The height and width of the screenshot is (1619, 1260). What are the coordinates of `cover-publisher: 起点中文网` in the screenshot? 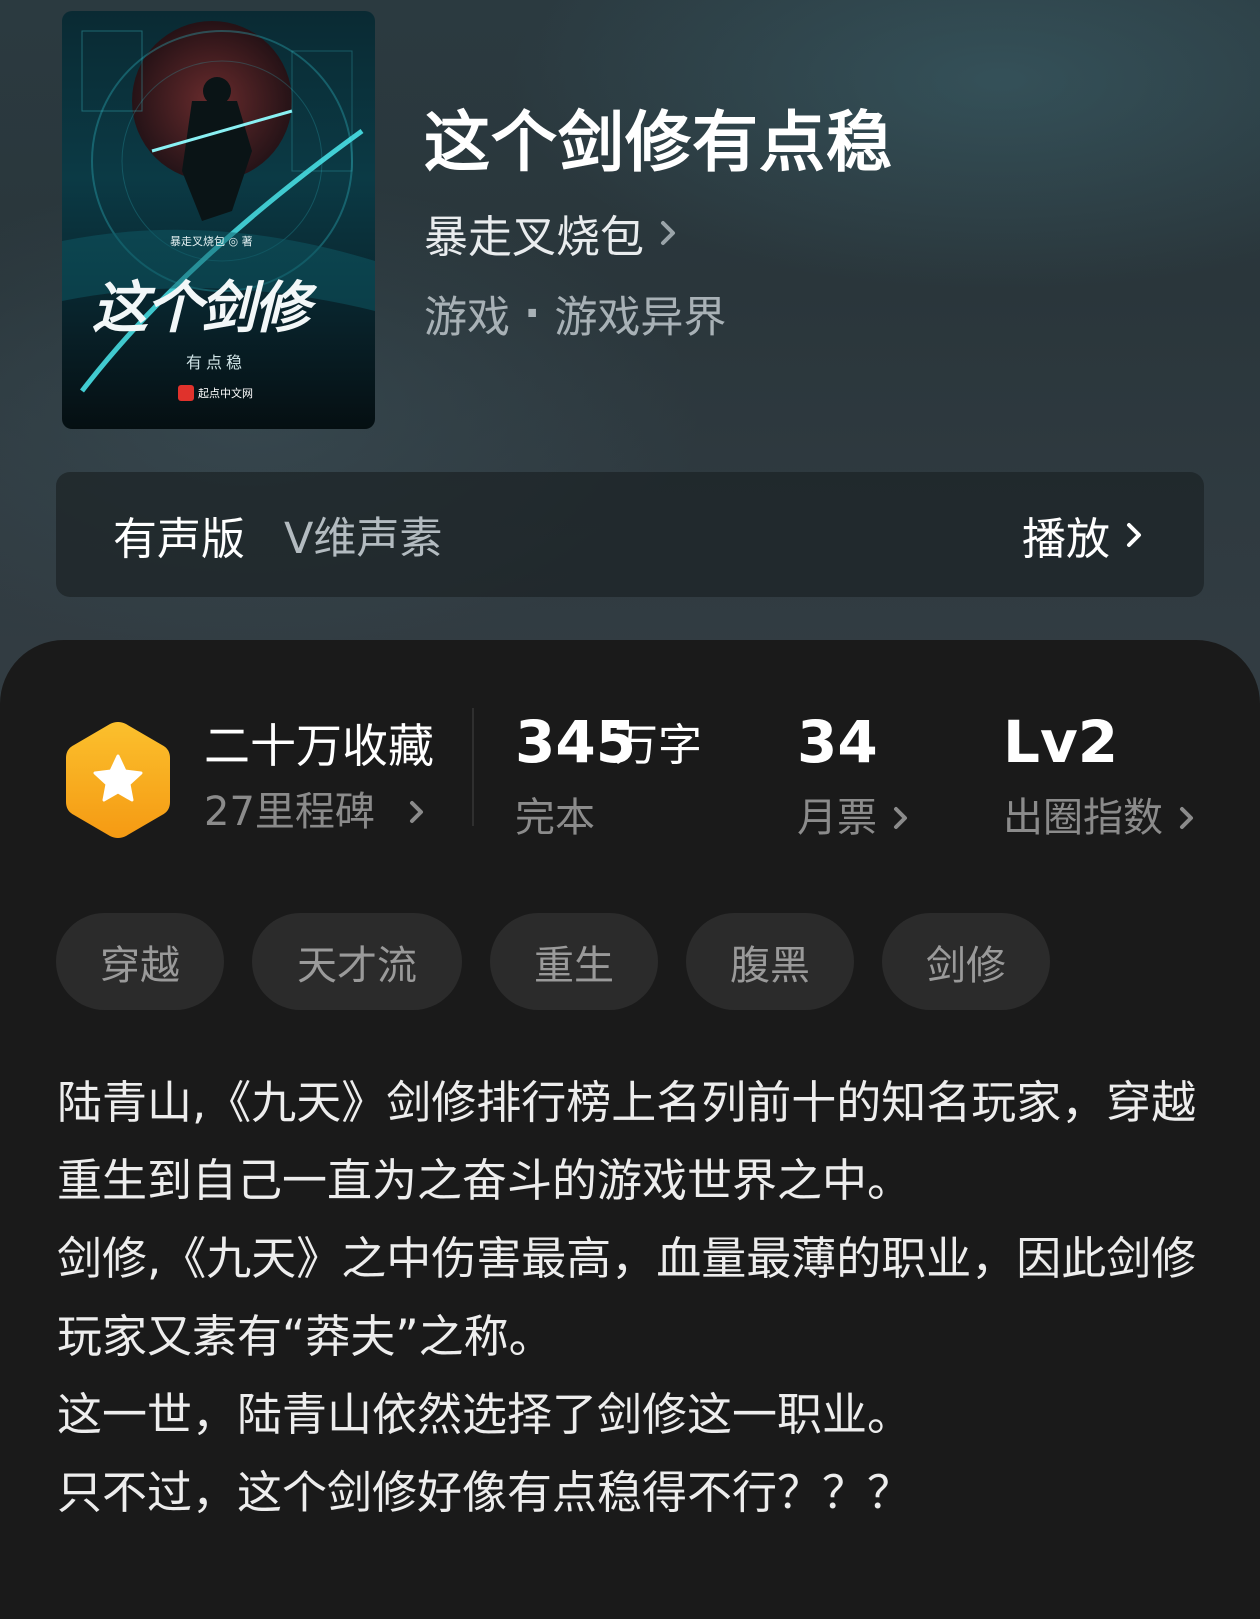 It's located at (225, 393).